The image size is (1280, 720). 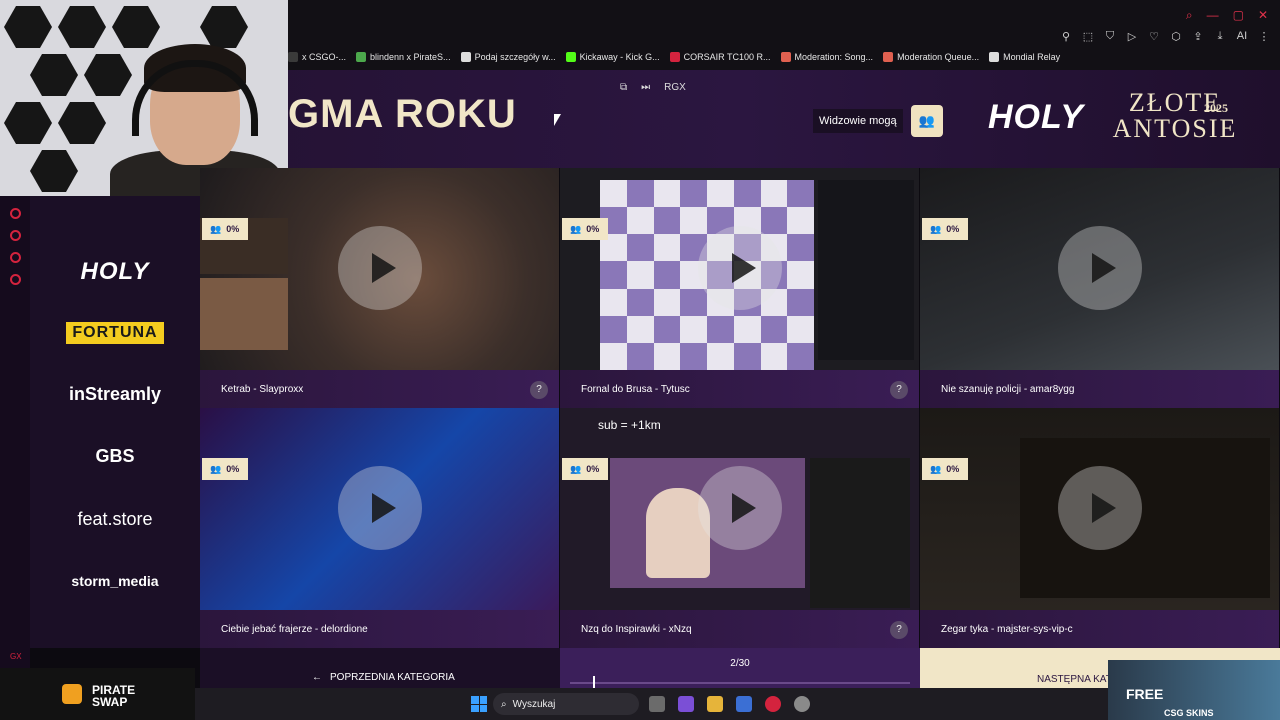 I want to click on clip-tile: 👥 0% Ciebie jebać frajerze - delordione, so click(x=380, y=528).